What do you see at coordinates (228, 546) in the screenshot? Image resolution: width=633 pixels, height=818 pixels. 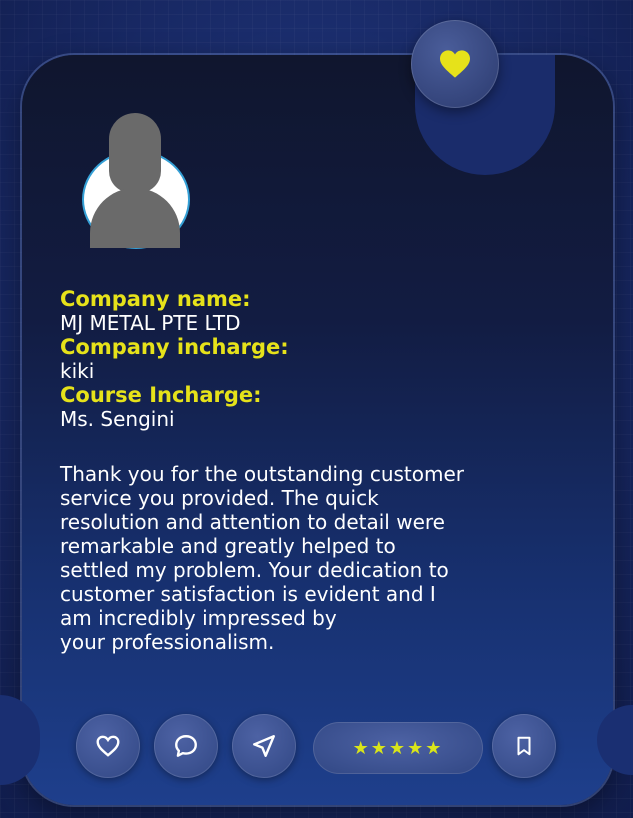 I see `message-line: remarkable and greatly helped to` at bounding box center [228, 546].